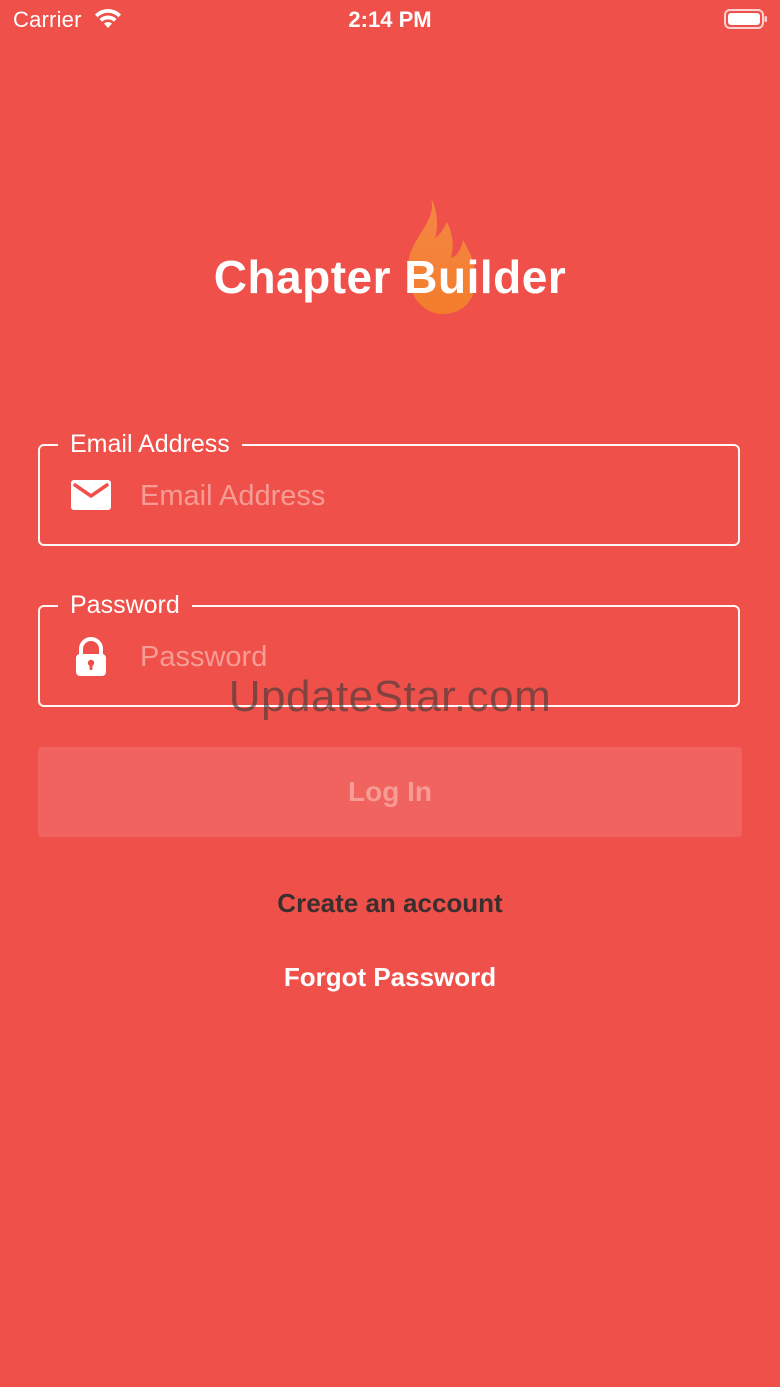 This screenshot has height=1387, width=780. I want to click on app-title: Chapter Builder, so click(390, 277).